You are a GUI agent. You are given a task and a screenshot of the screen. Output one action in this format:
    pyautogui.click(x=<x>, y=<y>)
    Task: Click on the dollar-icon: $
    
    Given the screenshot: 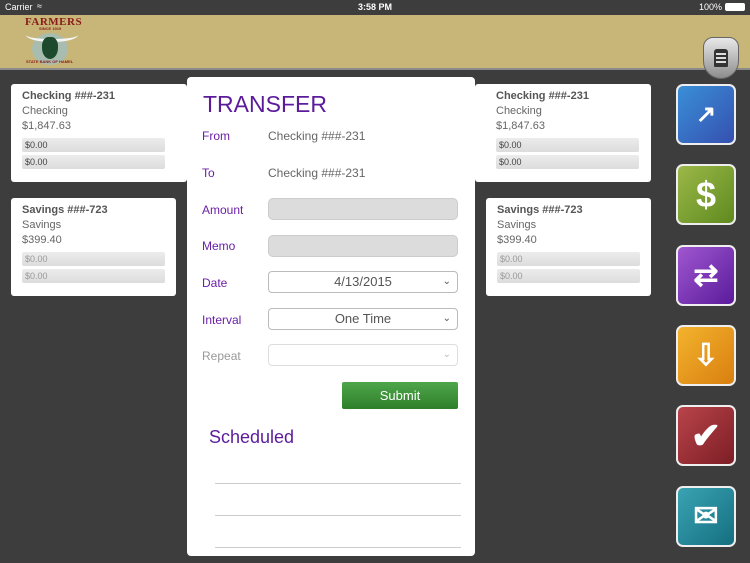 What is the action you would take?
    pyautogui.click(x=706, y=194)
    